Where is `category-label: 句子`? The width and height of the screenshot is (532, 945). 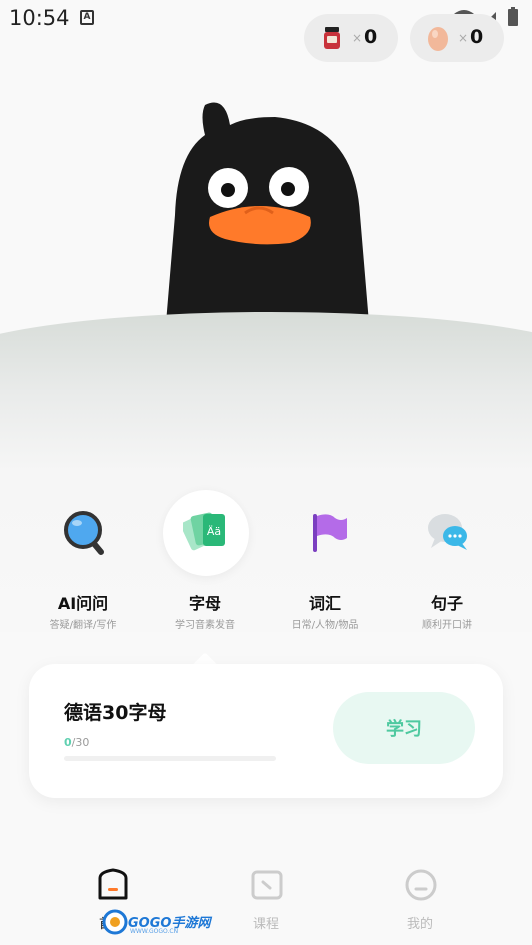 category-label: 句子 is located at coordinates (446, 603).